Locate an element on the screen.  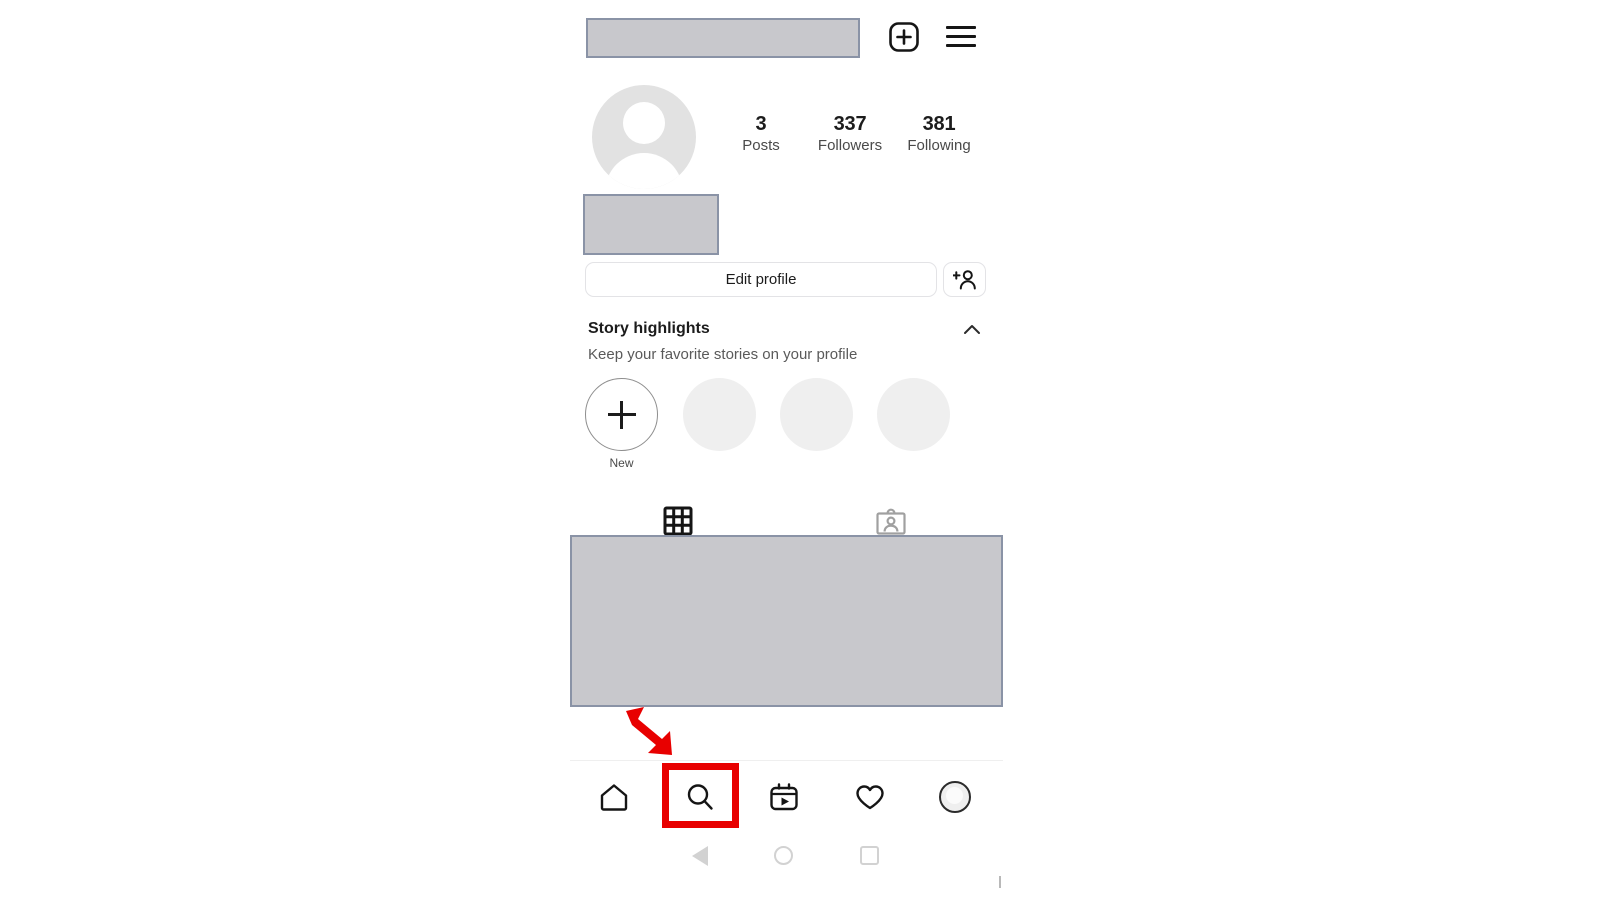
home-icon is located at coordinates (614, 797).